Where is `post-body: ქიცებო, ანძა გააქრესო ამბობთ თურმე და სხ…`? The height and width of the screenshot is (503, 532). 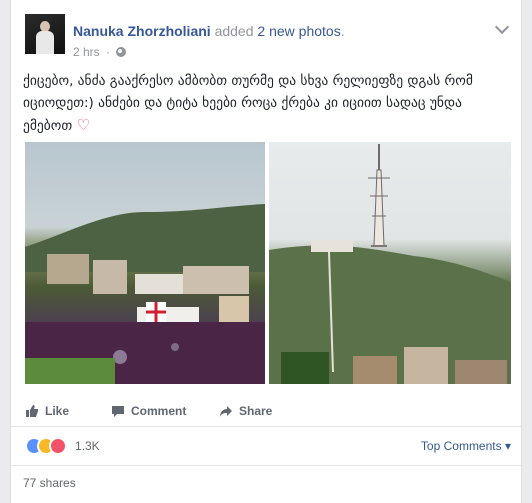
post-body: ქიცებო, ანძა გააქრესო ამბობთ თურმე და სხ… is located at coordinates (248, 103).